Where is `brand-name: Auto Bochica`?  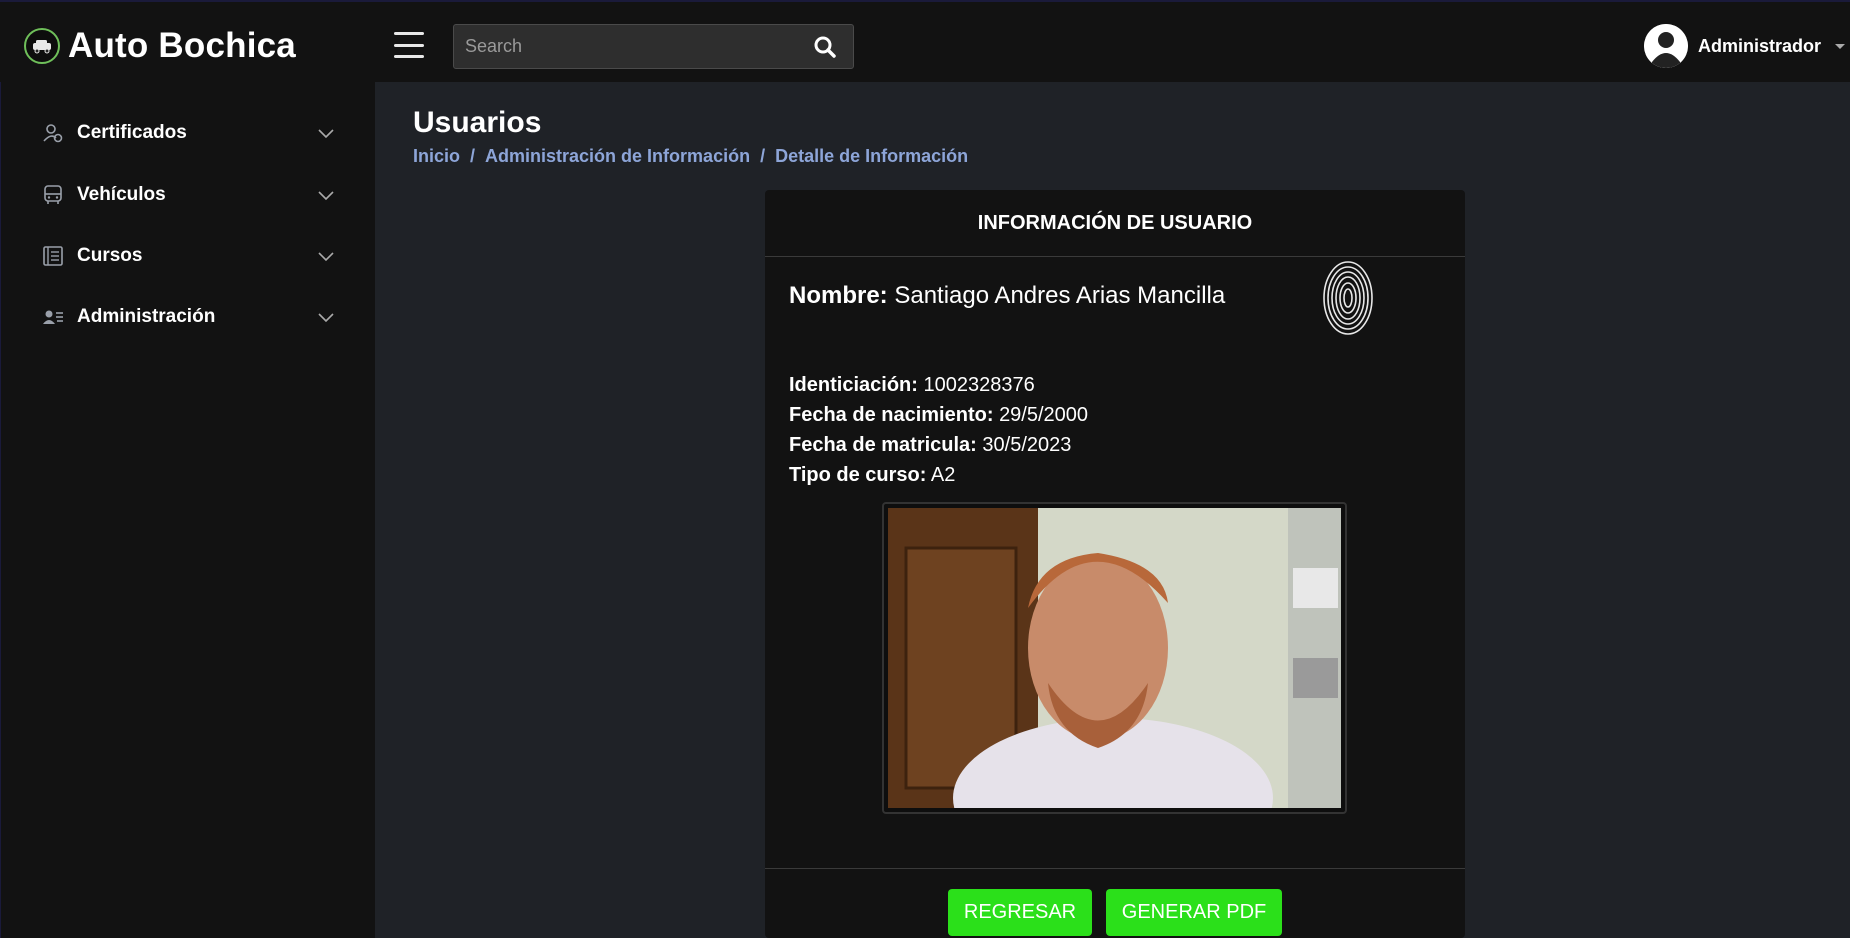 brand-name: Auto Bochica is located at coordinates (182, 45).